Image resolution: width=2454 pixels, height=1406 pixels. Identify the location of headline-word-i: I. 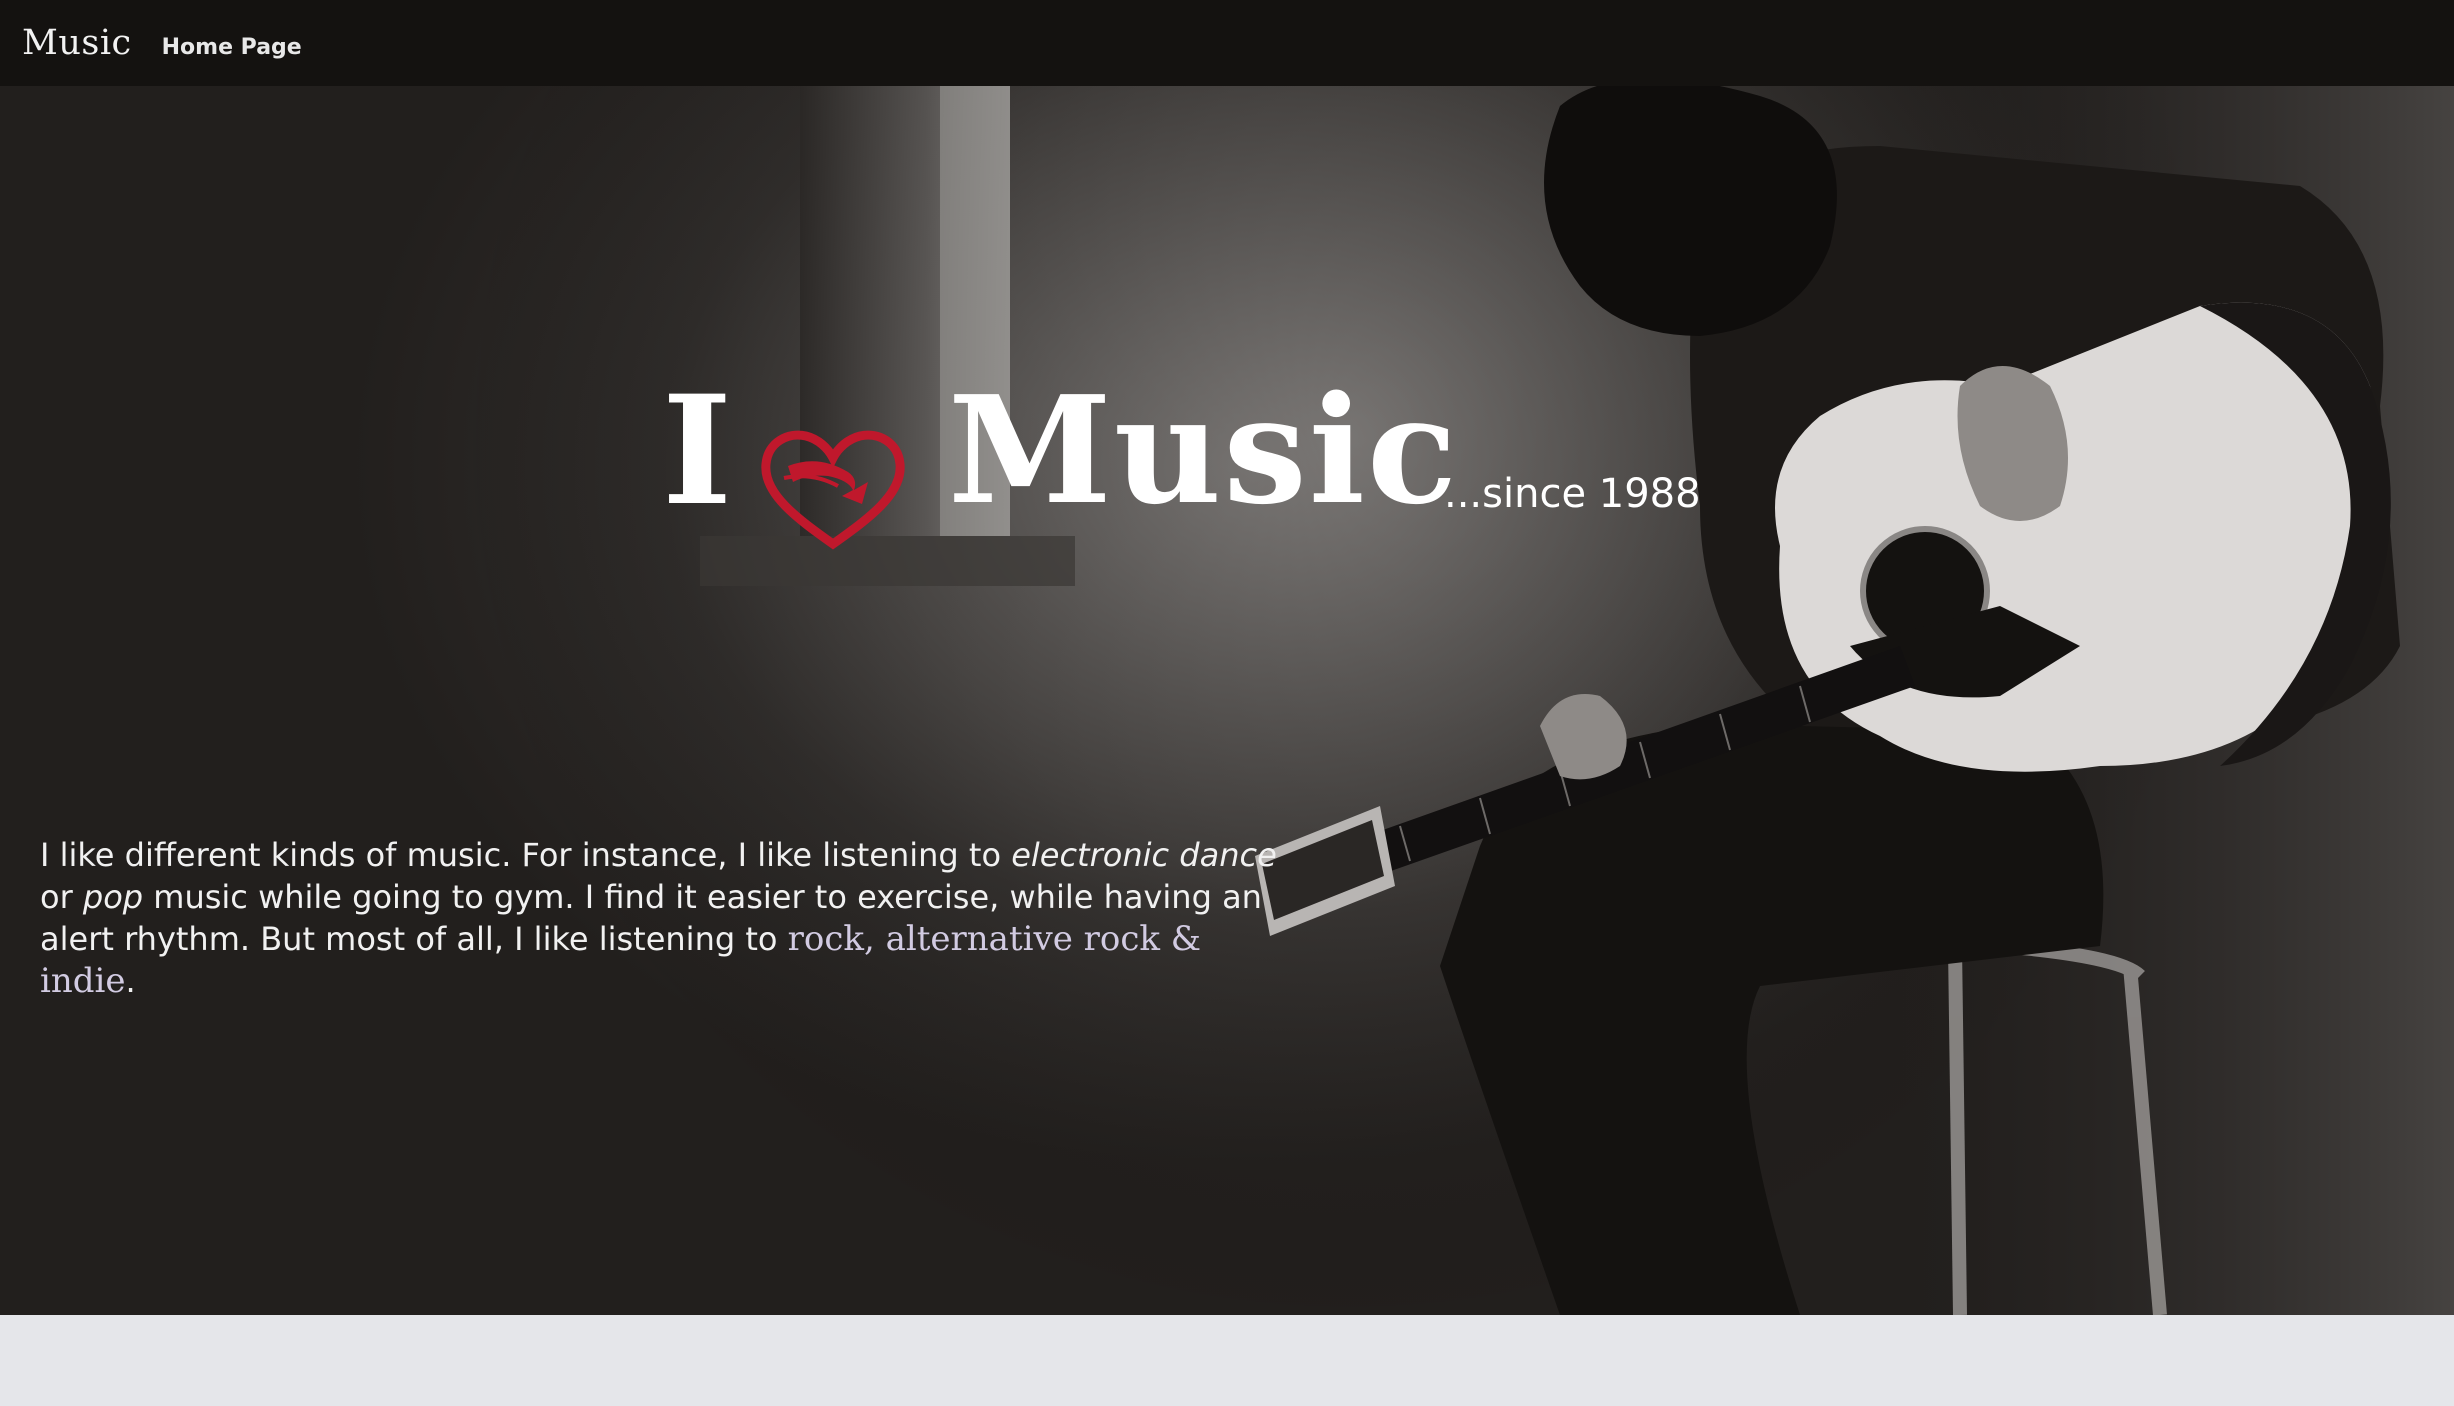
(697, 451).